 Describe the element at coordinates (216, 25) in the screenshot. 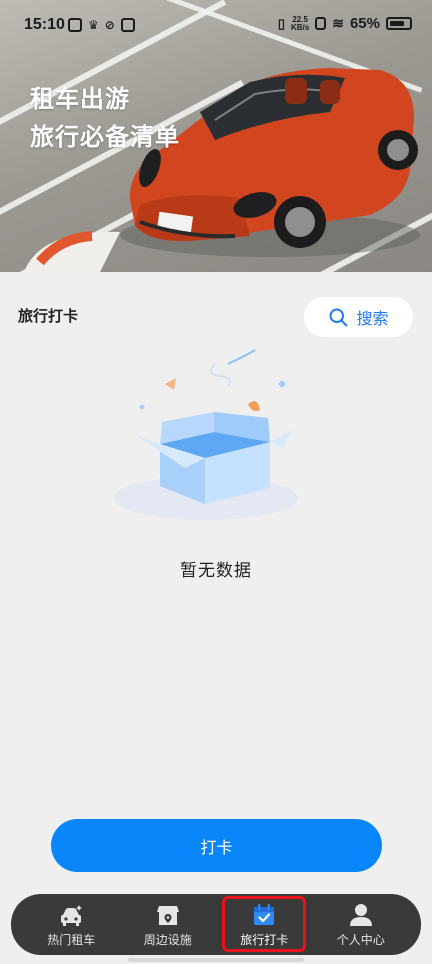

I see `status-bar: 15:10 ♛ ⊘ ▯ 22.5 KB/s ≋ 65%` at that location.